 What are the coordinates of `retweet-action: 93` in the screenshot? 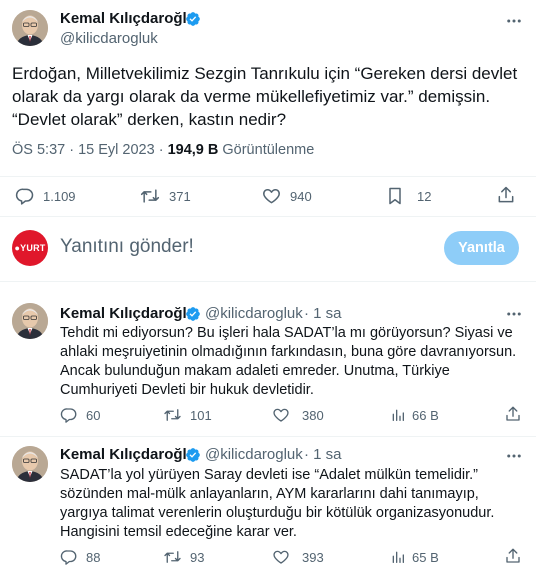 It's located at (183, 557).